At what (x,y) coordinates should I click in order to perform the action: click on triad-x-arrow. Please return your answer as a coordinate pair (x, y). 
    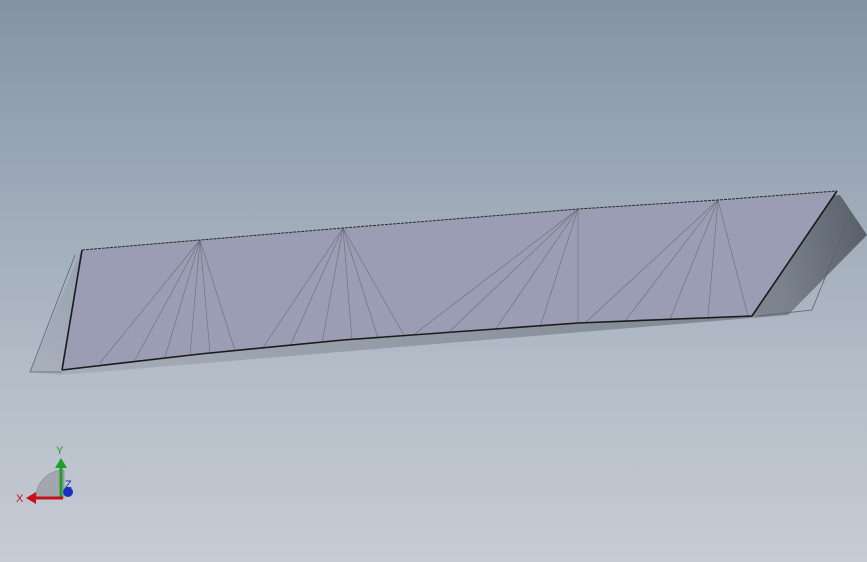
    Looking at the image, I should click on (31, 498).